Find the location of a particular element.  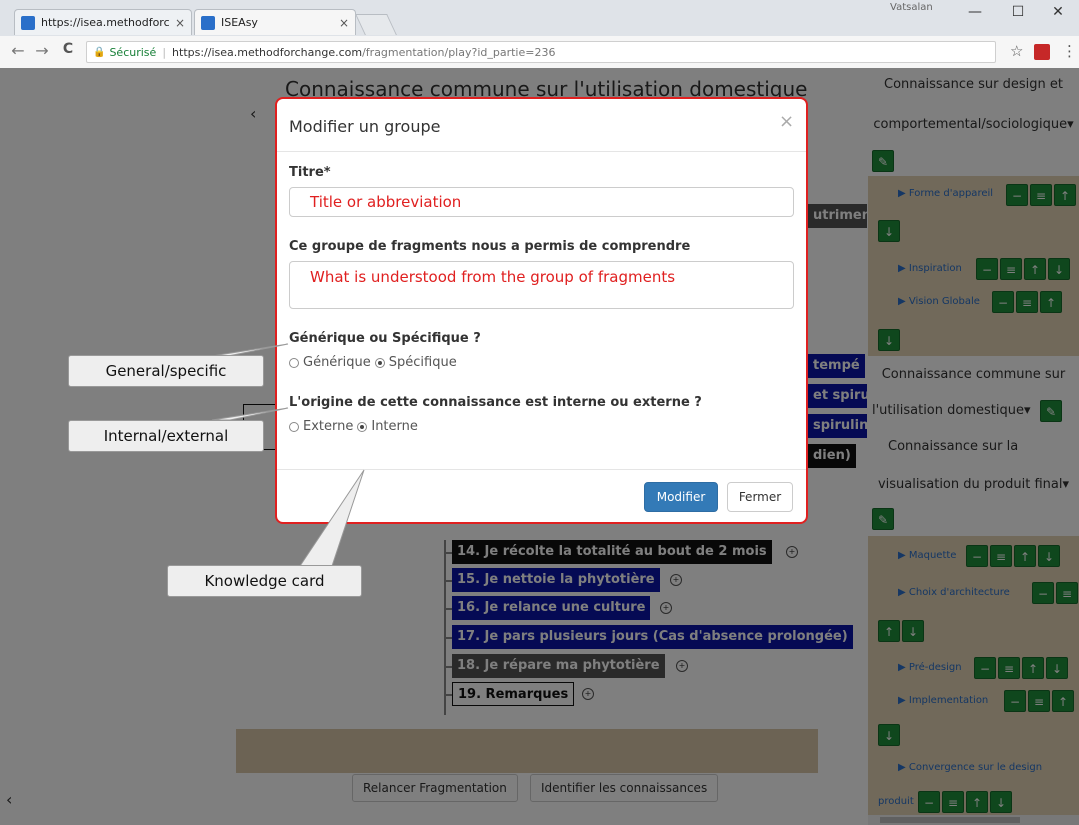

callout-pointers is located at coordinates (288, 455).